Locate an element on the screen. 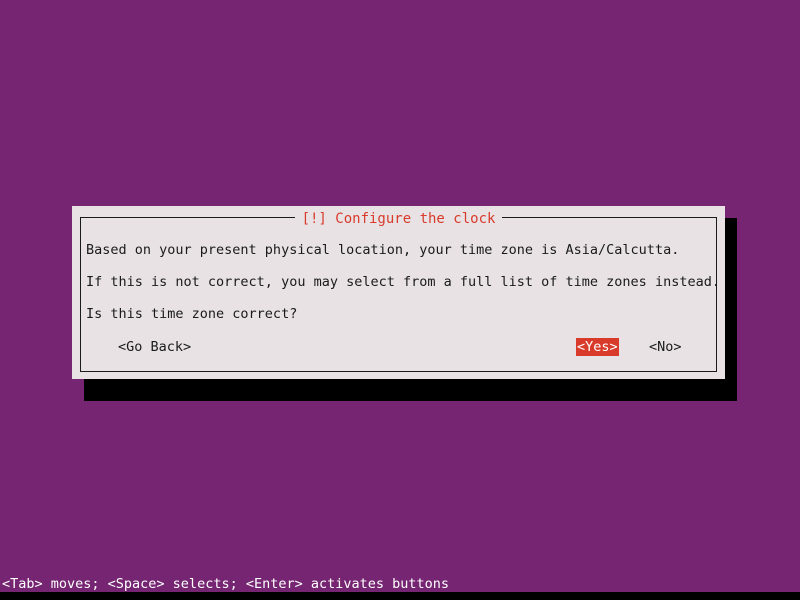  yes-button: <Yes> is located at coordinates (597, 347).